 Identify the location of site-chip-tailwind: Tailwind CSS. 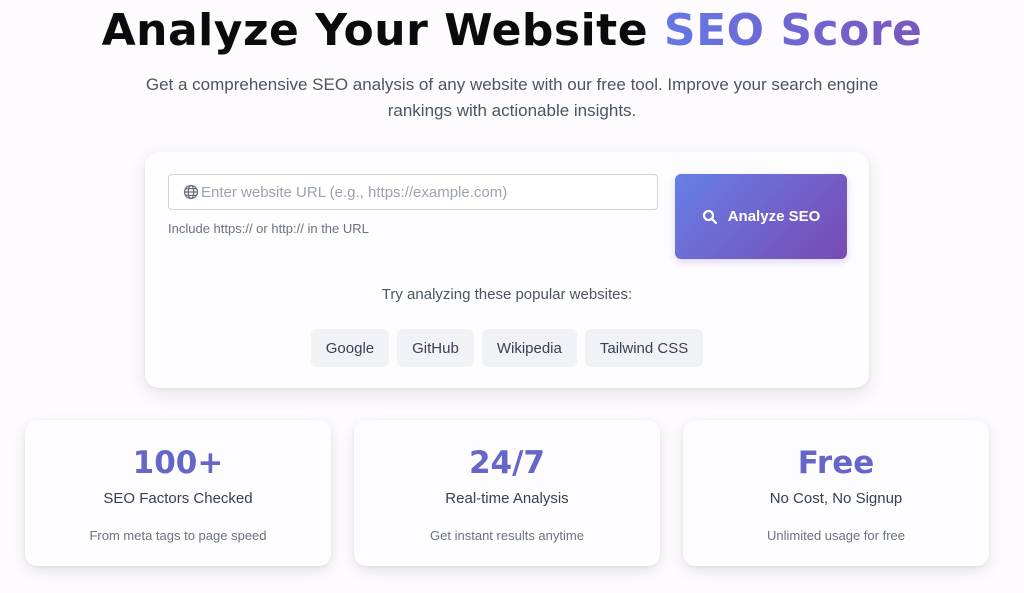
(644, 348).